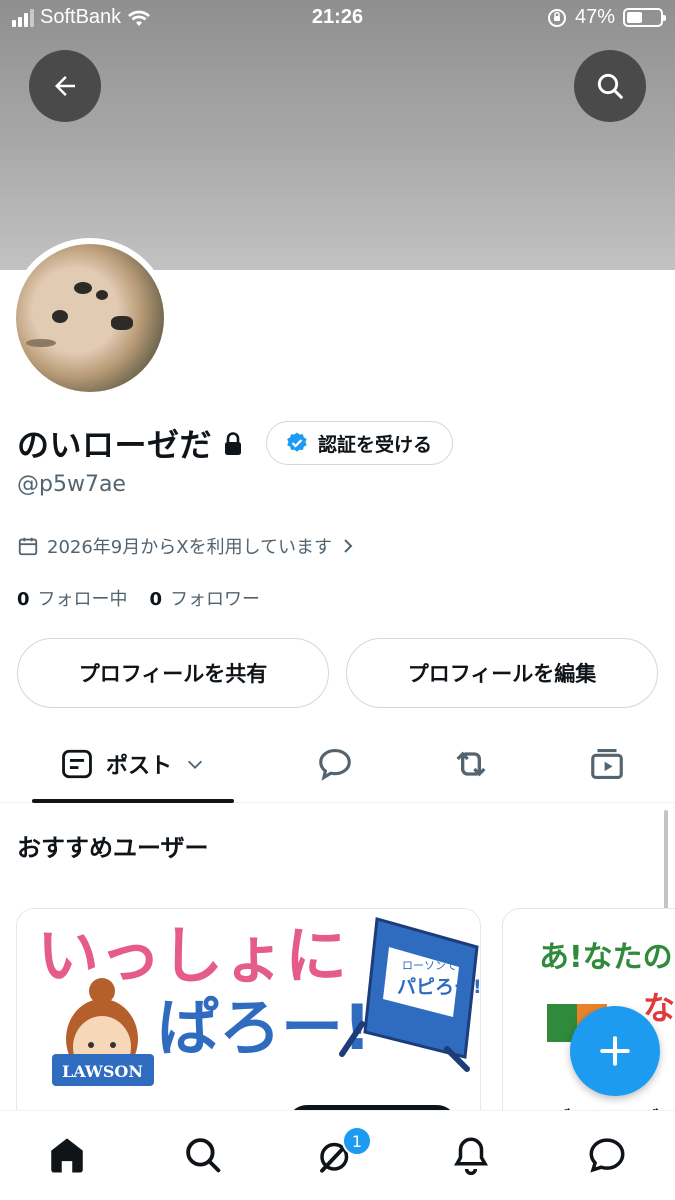 This screenshot has height=1200, width=675. I want to click on banner-headline-1: あ!なたの, so click(606, 957).